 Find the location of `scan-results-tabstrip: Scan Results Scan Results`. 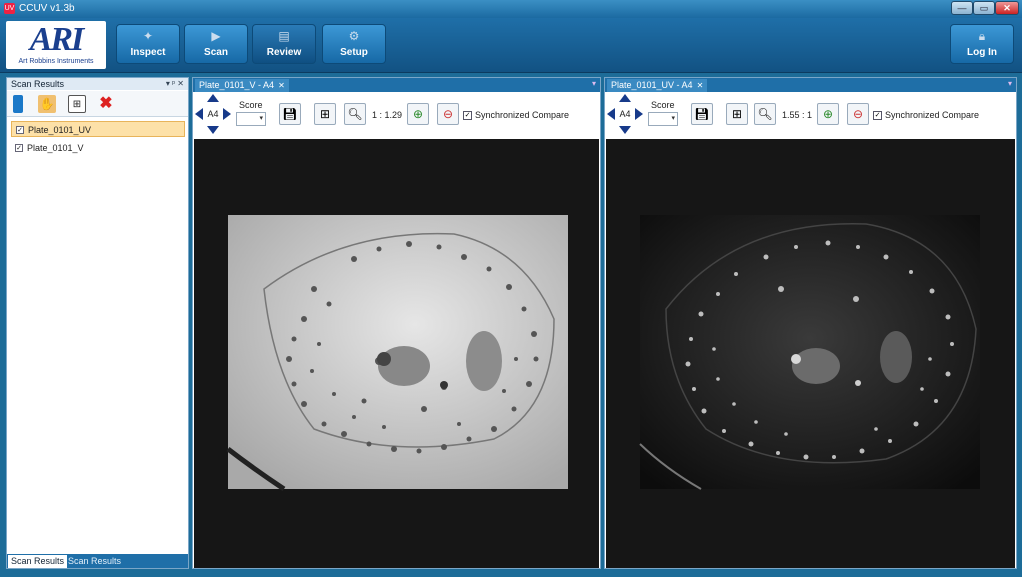

scan-results-tabstrip: Scan Results Scan Results is located at coordinates (97, 561).